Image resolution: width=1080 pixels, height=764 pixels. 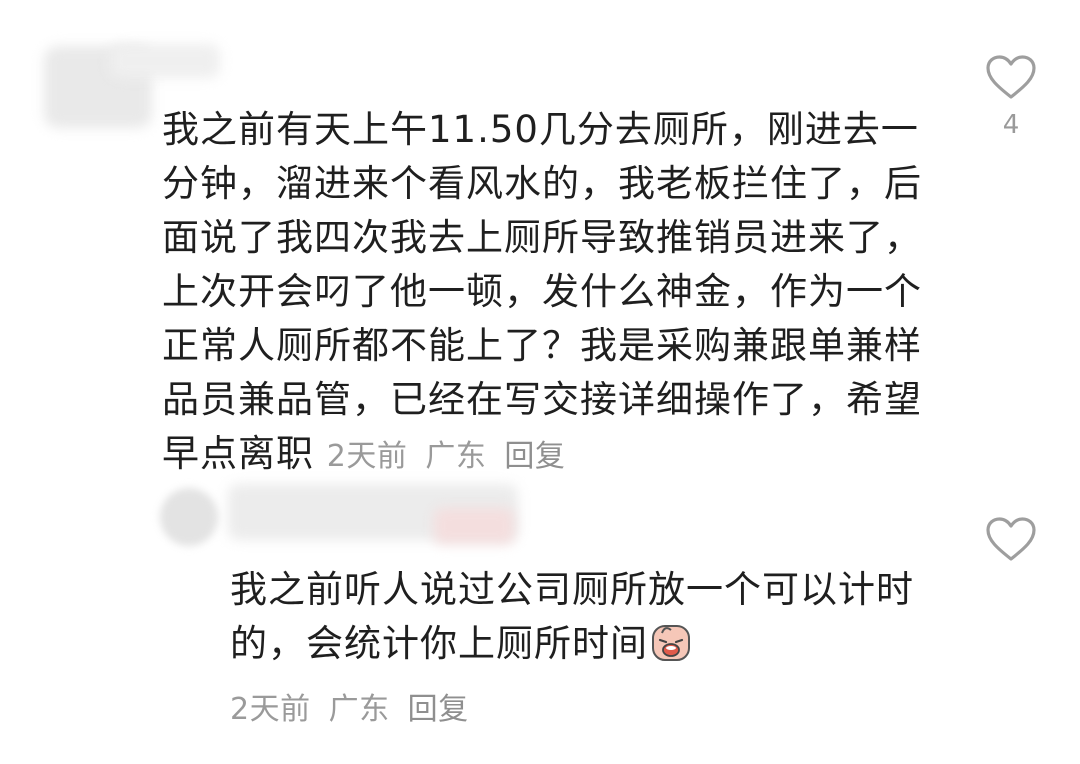 What do you see at coordinates (165, 61) in the screenshot?
I see `username-blurred` at bounding box center [165, 61].